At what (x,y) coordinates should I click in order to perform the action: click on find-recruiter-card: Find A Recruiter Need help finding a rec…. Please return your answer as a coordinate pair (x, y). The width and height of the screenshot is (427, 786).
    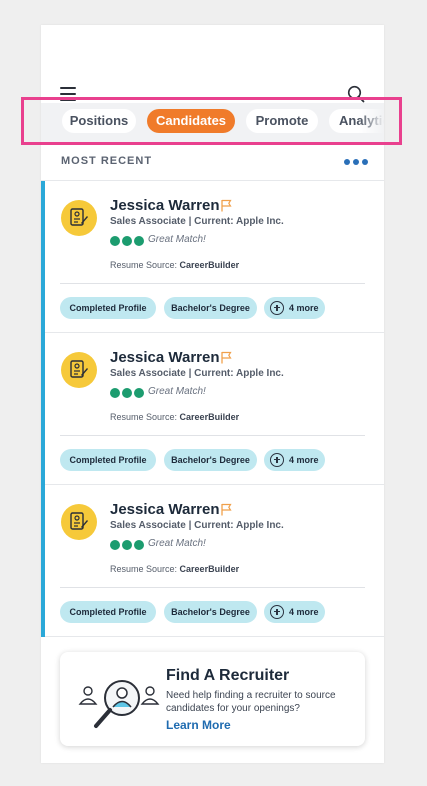
    Looking at the image, I should click on (212, 699).